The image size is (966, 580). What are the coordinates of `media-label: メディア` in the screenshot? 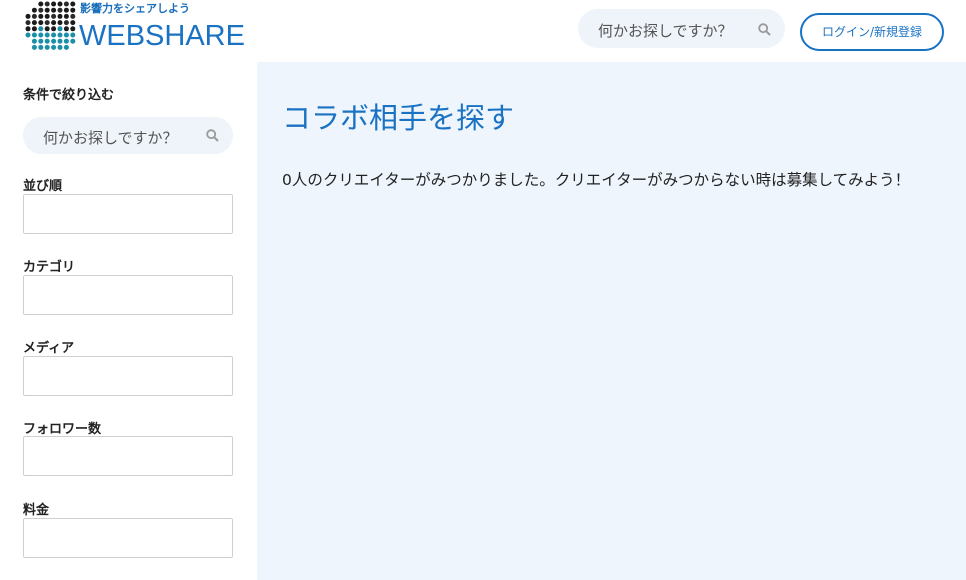 It's located at (49, 348).